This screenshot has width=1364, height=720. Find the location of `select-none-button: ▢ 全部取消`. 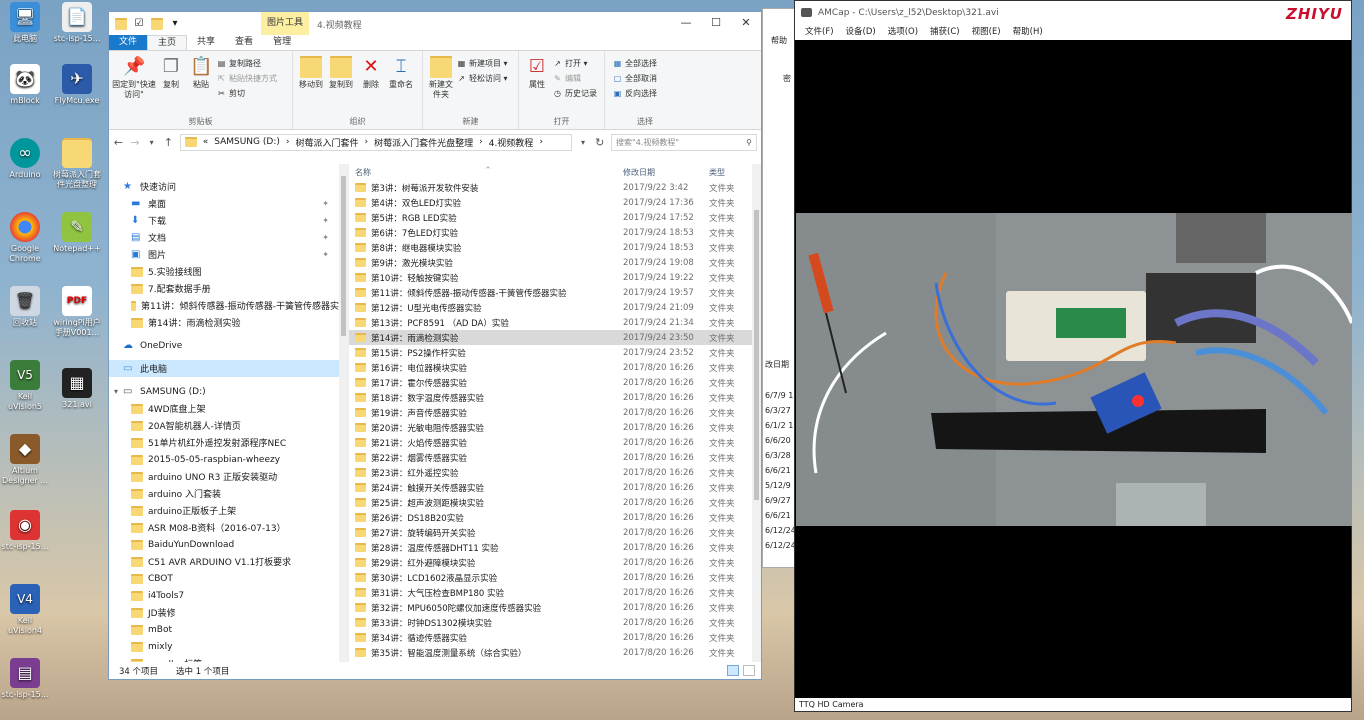

select-none-button: ▢ 全部取消 is located at coordinates (636, 78).